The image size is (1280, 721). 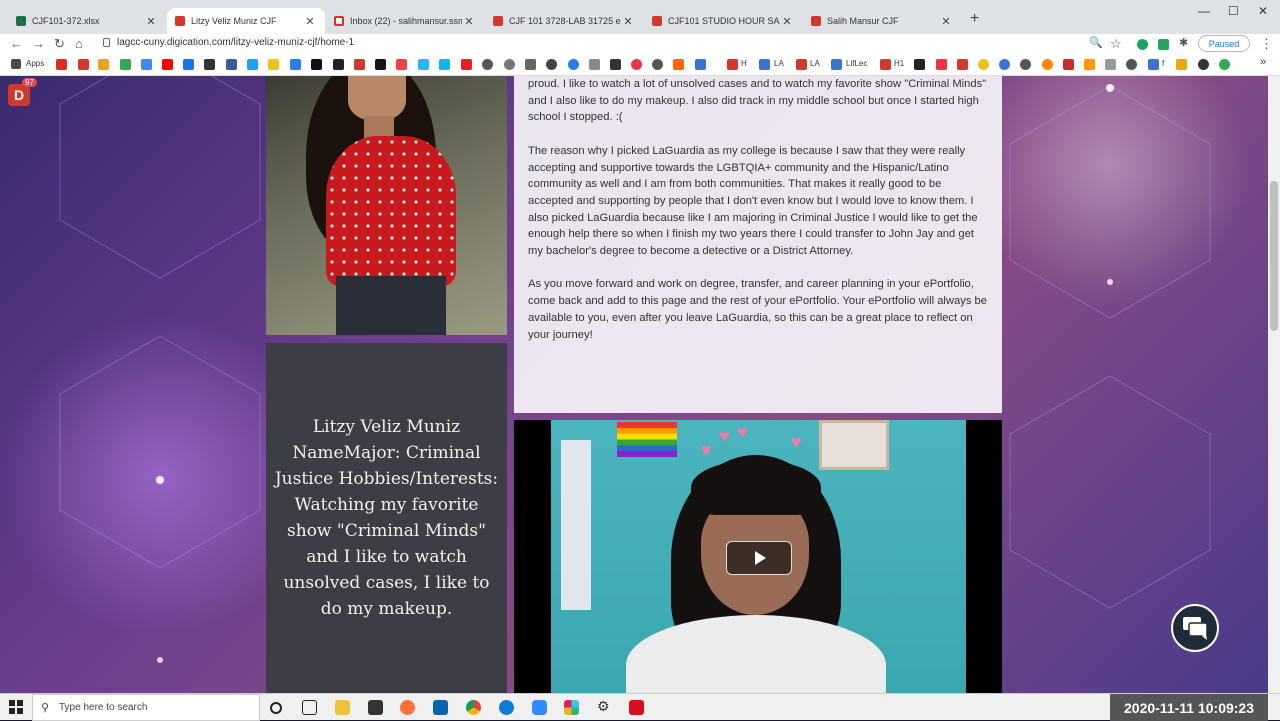 I want to click on tab-studio-hour: CJF101 STUDIO HOUR SALIH M ✕, so click(x=723, y=21).